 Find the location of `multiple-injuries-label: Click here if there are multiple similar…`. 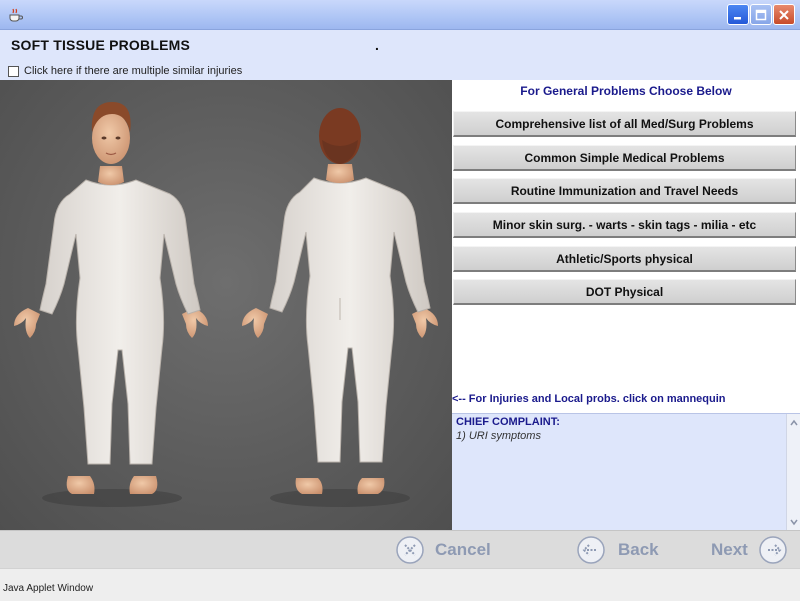

multiple-injuries-label: Click here if there are multiple similar… is located at coordinates (133, 71).